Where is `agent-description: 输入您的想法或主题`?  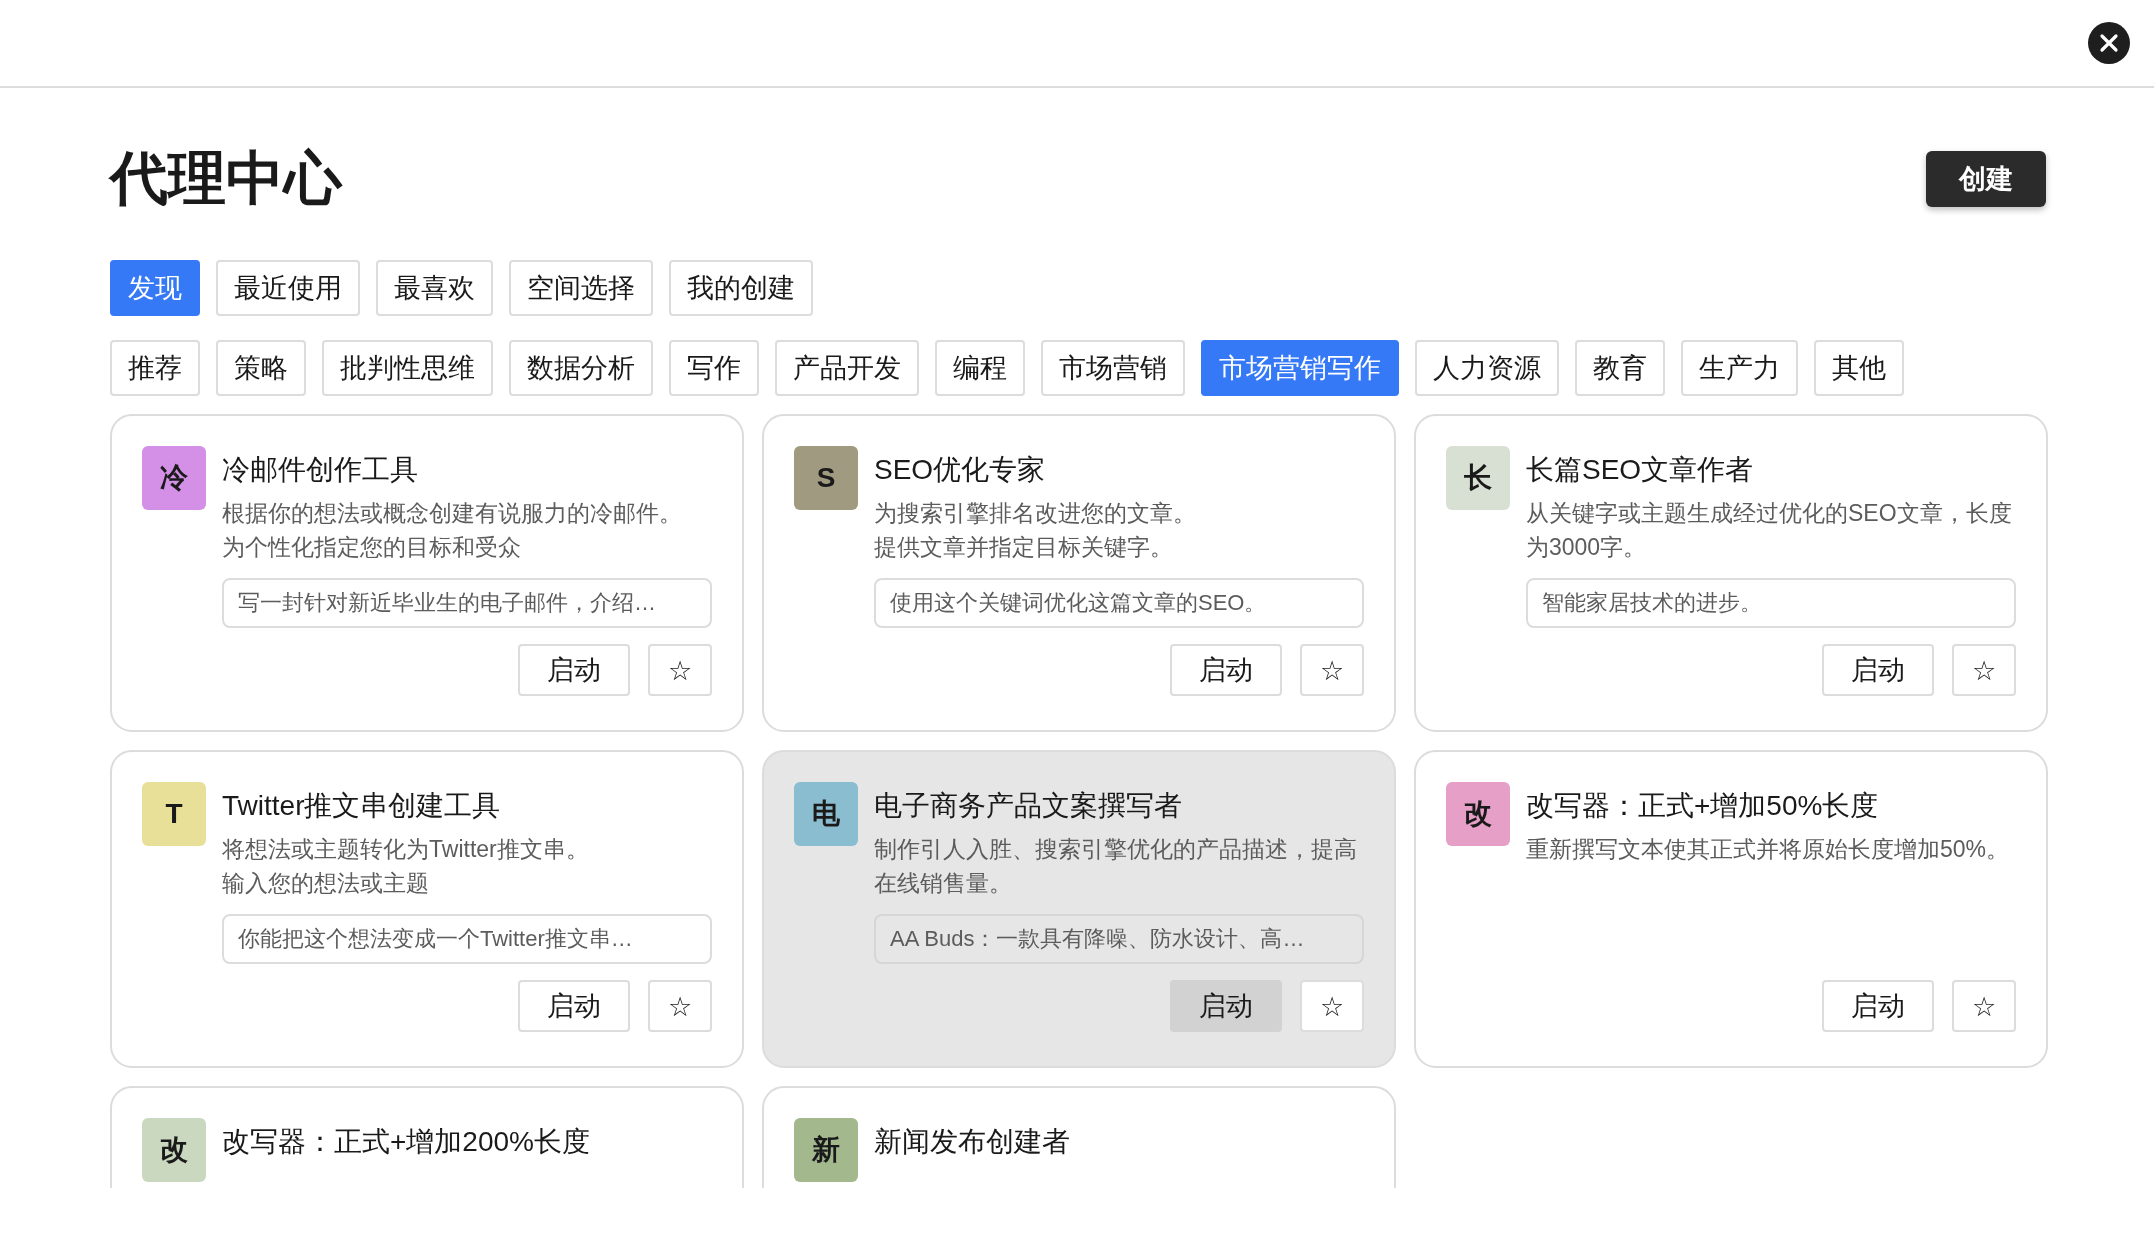 agent-description: 输入您的想法或主题 is located at coordinates (326, 883).